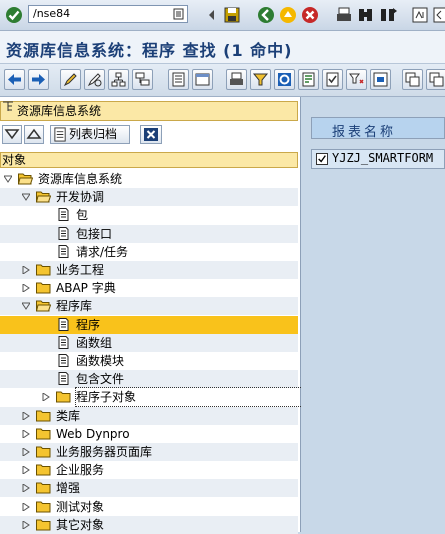  I want to click on collapse-button, so click(34, 134).